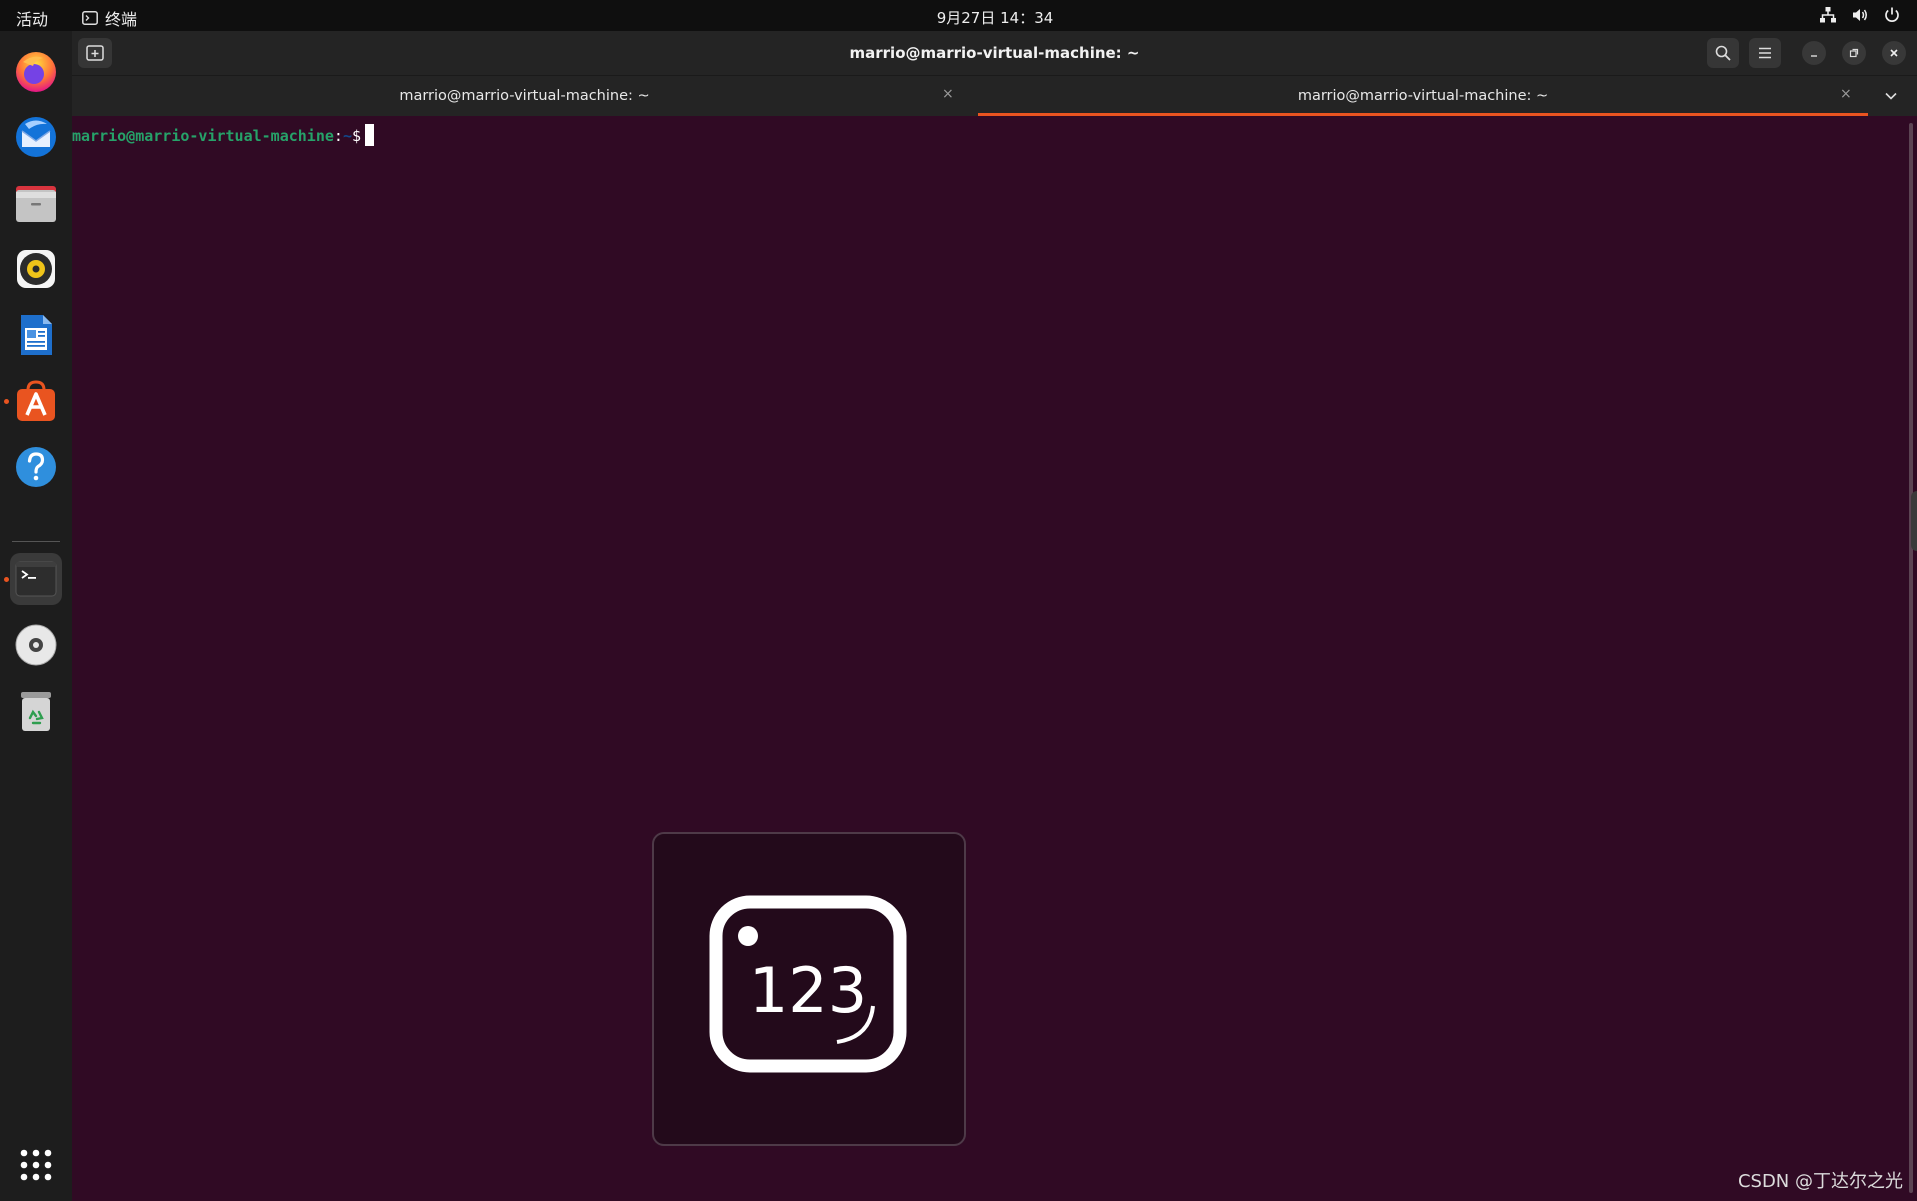 This screenshot has height=1201, width=1917. I want to click on hamburger-menu-icon, so click(1765, 53).